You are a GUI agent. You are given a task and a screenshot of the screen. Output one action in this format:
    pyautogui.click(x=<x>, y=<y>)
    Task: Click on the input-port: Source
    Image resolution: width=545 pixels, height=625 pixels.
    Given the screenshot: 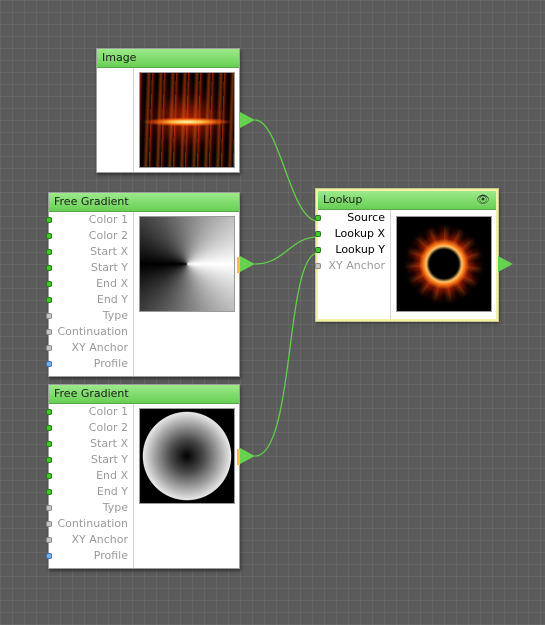 What is the action you would take?
    pyautogui.click(x=352, y=218)
    